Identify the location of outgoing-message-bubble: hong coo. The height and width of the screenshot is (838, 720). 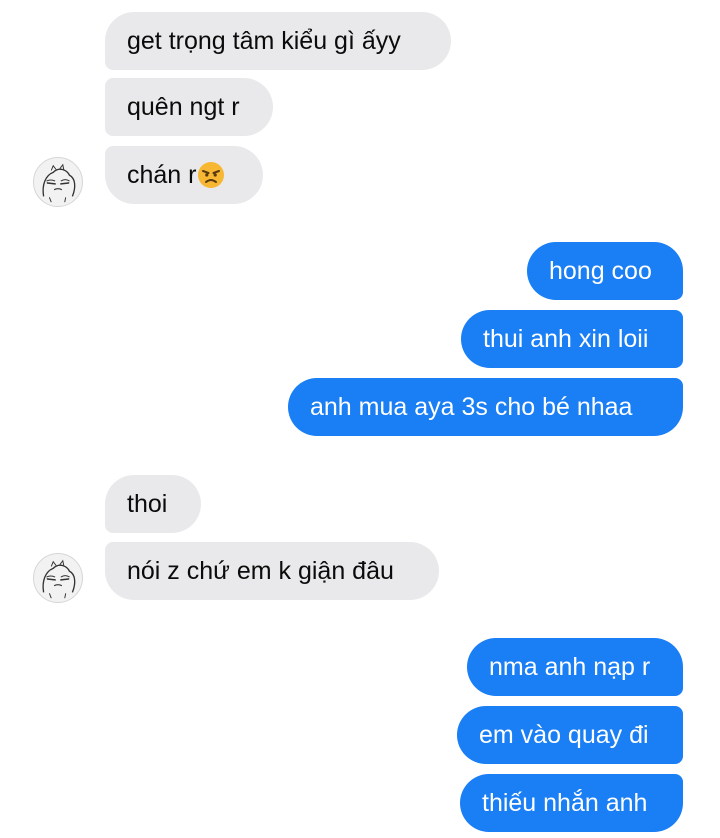
(605, 271).